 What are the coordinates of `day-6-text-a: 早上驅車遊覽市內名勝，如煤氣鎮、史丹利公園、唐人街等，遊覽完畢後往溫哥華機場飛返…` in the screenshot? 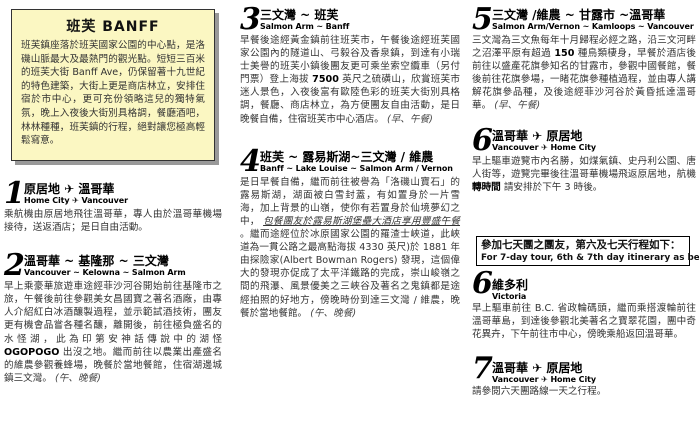 It's located at (584, 167).